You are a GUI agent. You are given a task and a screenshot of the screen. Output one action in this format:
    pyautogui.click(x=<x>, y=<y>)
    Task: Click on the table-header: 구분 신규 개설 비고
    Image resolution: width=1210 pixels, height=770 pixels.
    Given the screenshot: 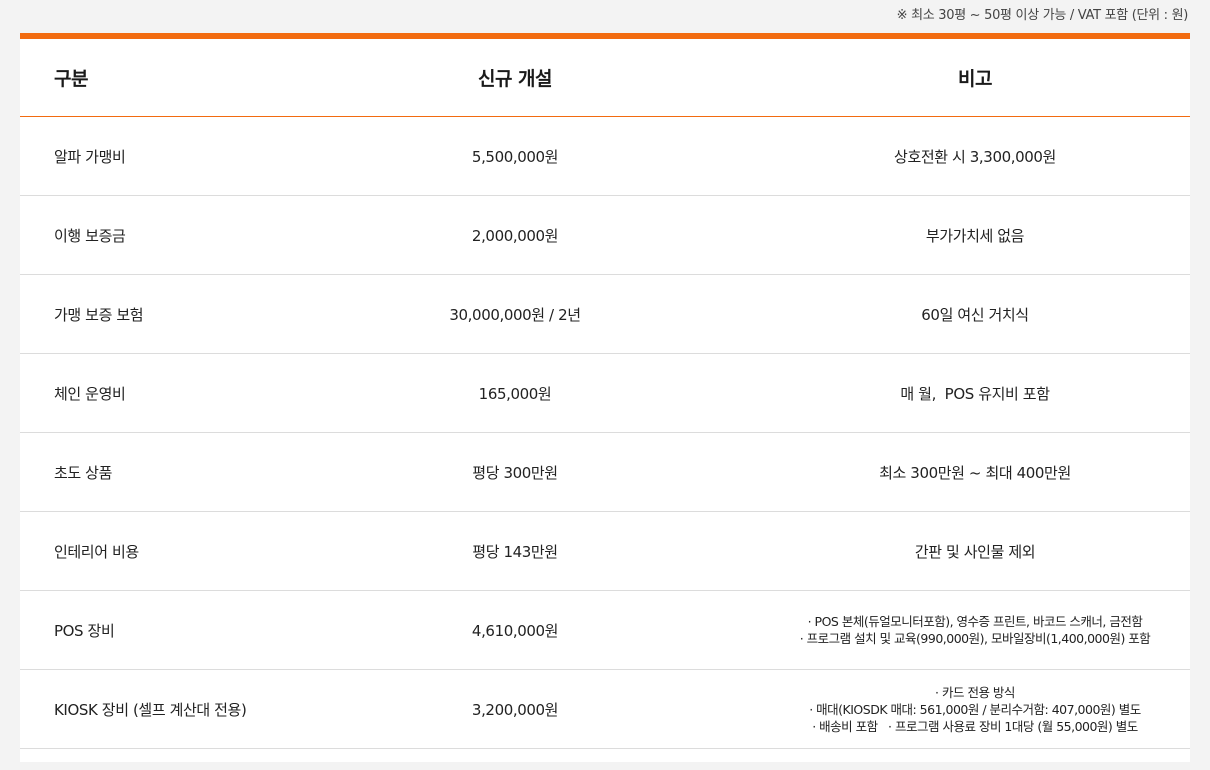 What is the action you would take?
    pyautogui.click(x=605, y=78)
    